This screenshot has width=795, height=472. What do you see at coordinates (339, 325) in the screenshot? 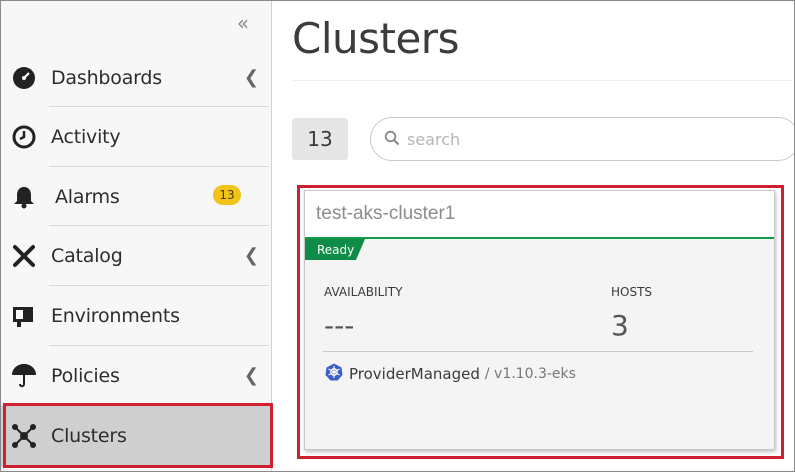
I see `availability-value: ---` at bounding box center [339, 325].